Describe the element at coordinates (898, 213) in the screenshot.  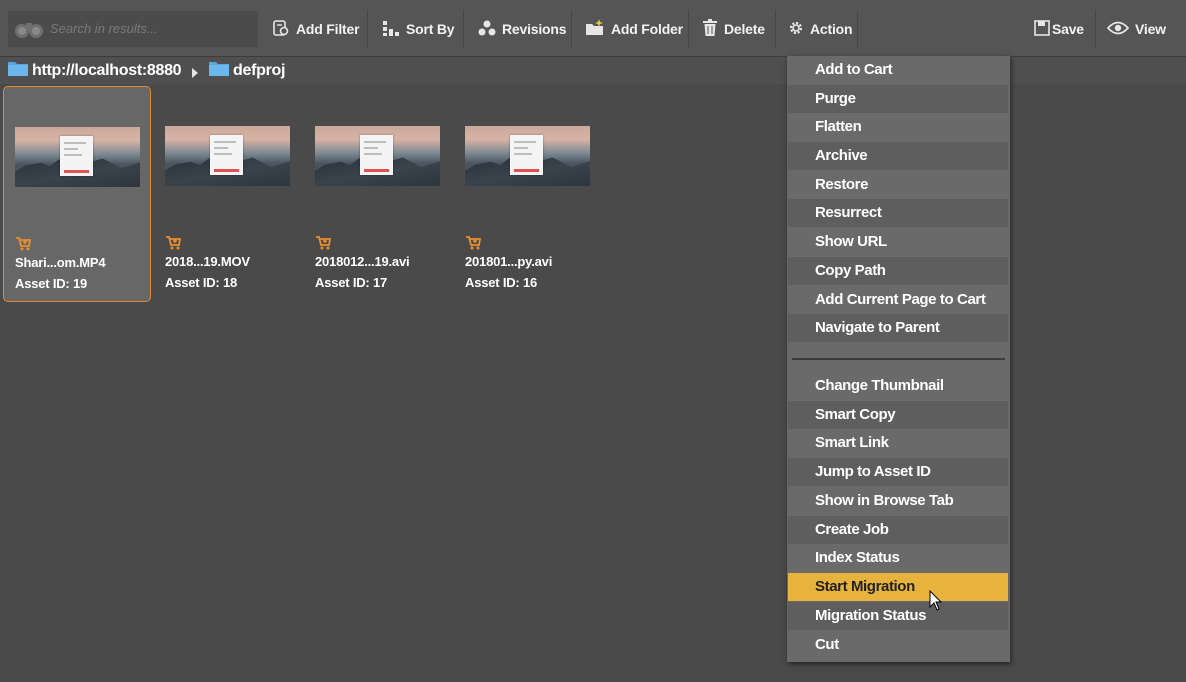
I see `menu-item-resurrect: Resurrect` at that location.